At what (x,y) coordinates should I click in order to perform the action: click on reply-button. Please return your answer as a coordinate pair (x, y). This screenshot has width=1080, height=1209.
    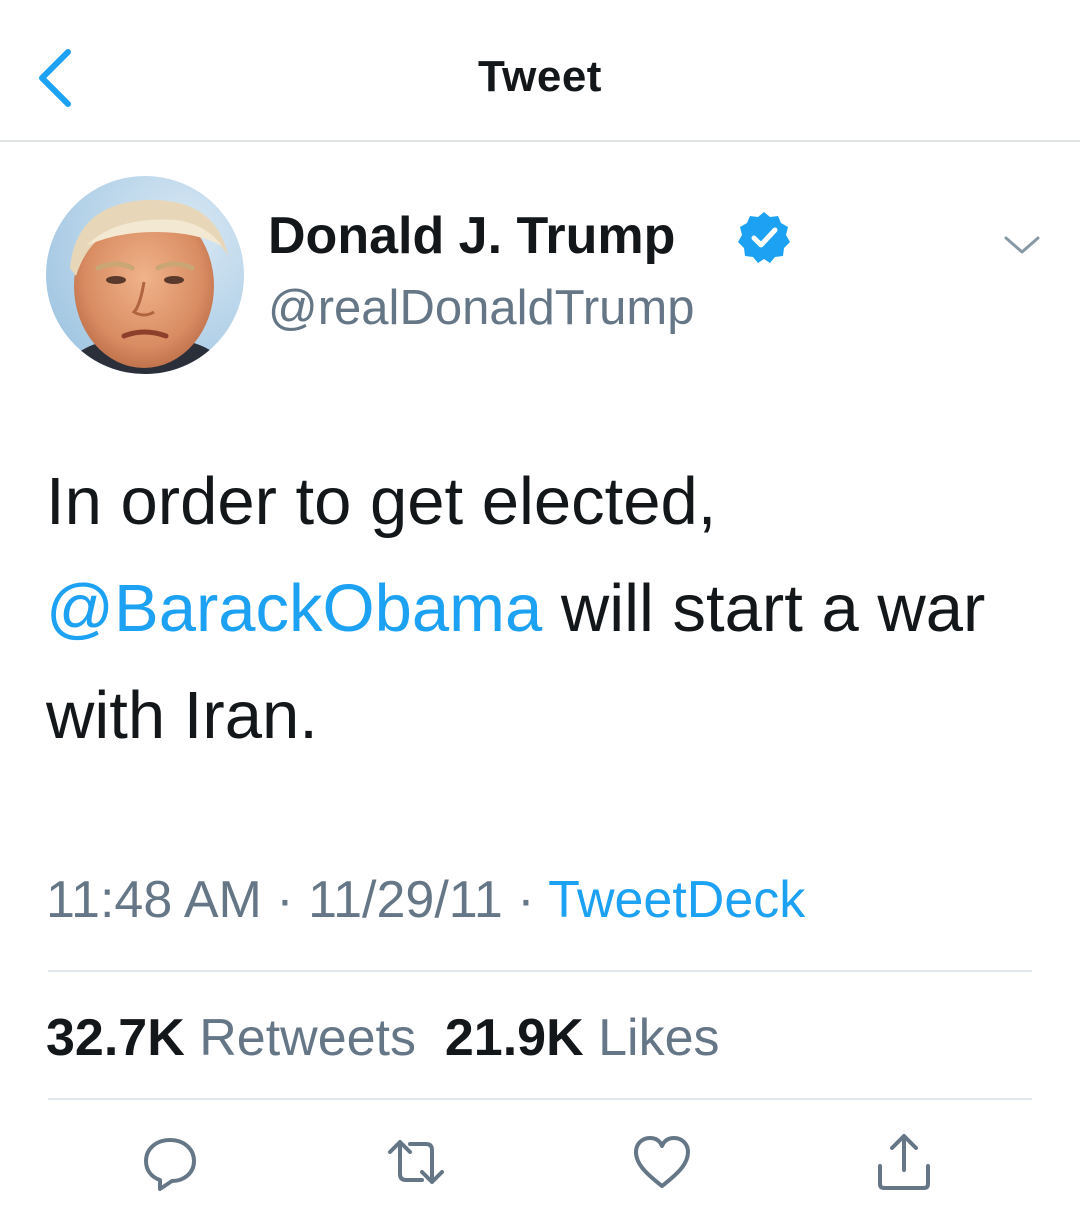
    Looking at the image, I should click on (170, 1162).